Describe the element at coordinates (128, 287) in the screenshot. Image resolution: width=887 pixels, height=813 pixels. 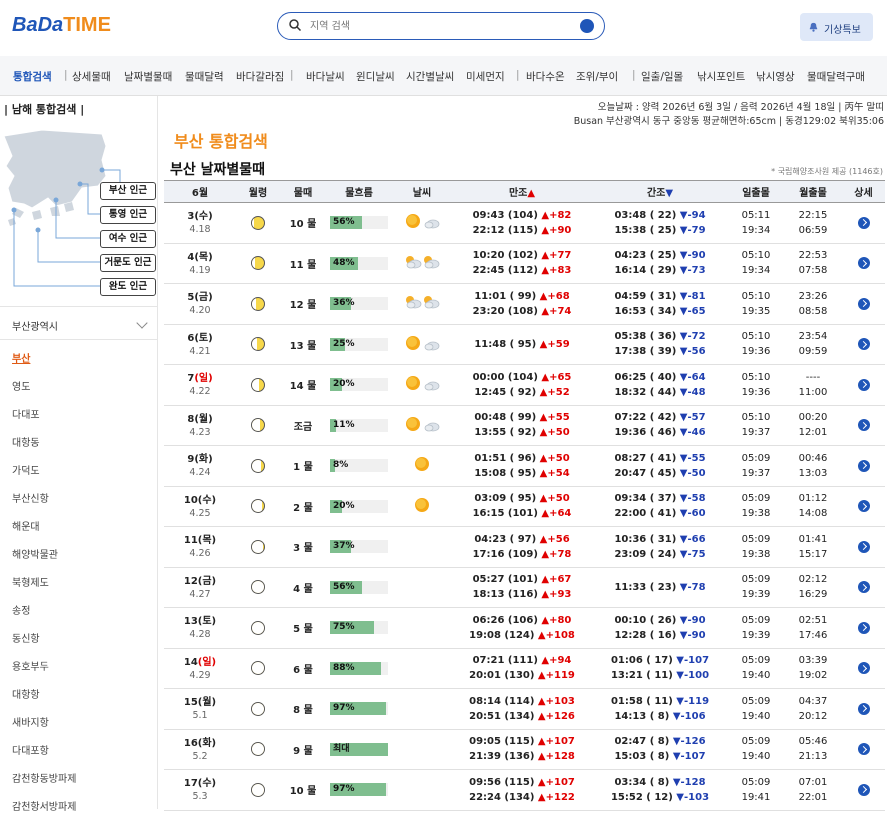
I see `wando-near-button: 완도 인근` at that location.